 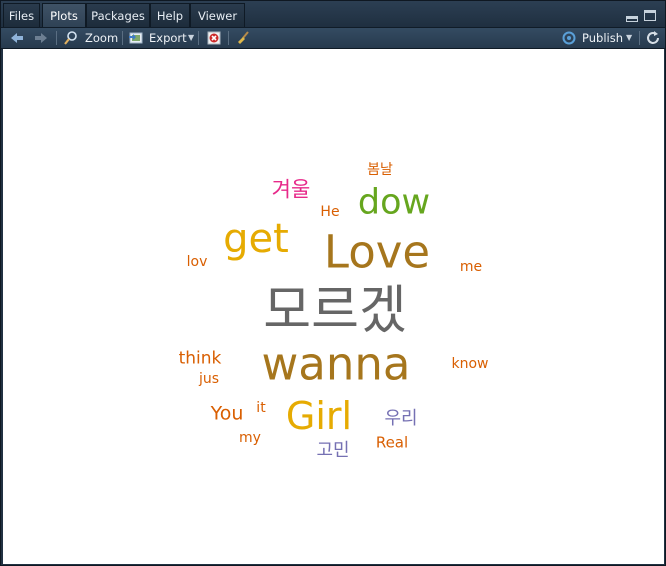 I want to click on wordcloud-word: 고민, so click(x=333, y=450).